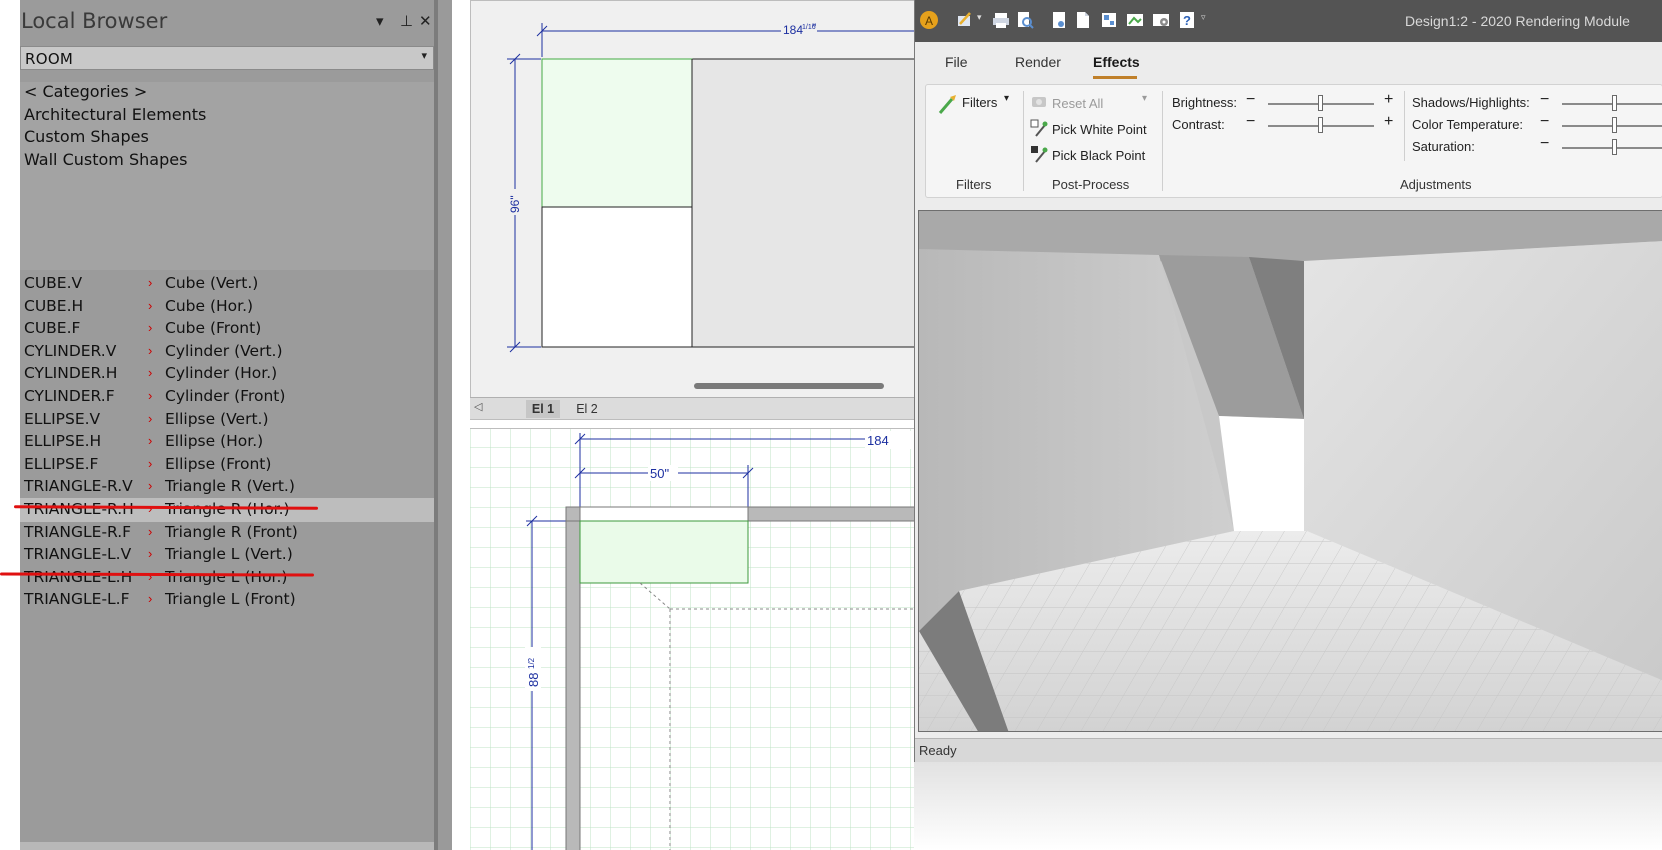 The width and height of the screenshot is (1662, 850). Describe the element at coordinates (956, 62) in the screenshot. I see `tab-file: File` at that location.